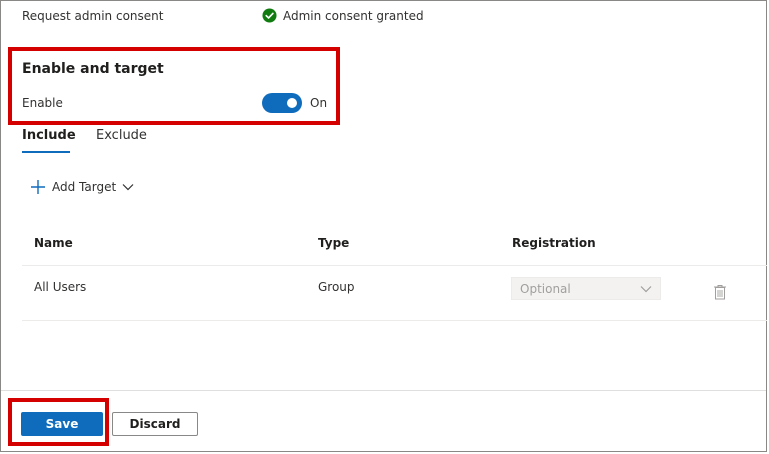 This screenshot has width=769, height=454. Describe the element at coordinates (334, 243) in the screenshot. I see `column-header-type: Type` at that location.